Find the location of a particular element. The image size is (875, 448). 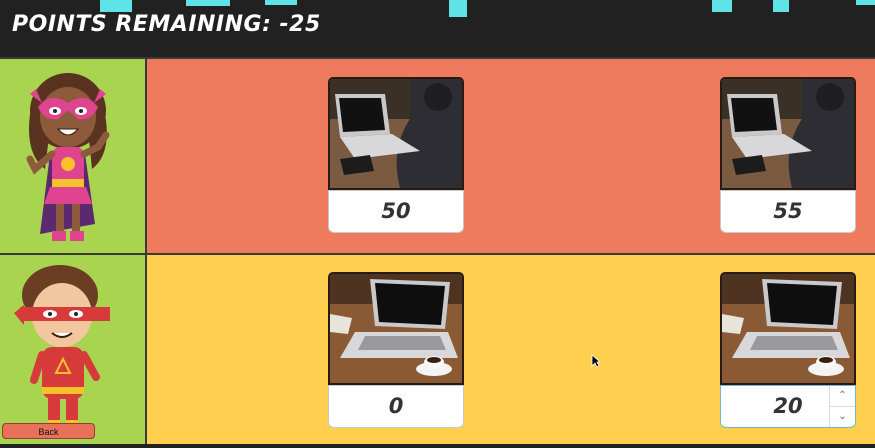

header-bar: POINTS REMAINING: -25 is located at coordinates (437, 29).